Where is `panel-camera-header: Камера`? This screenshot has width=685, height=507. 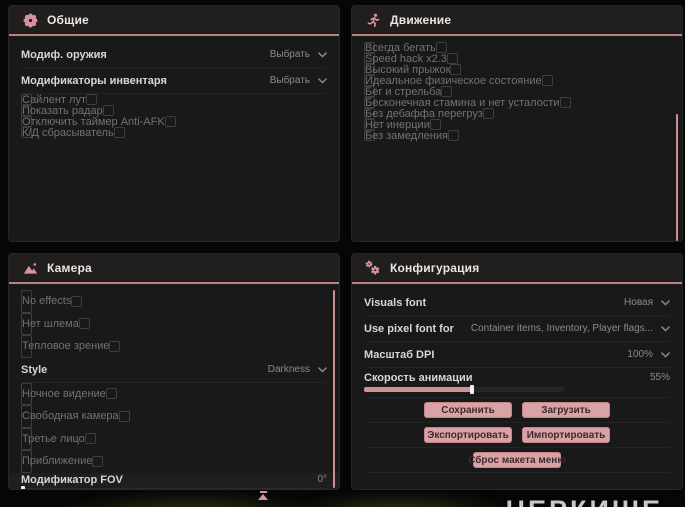
panel-camera-header: Камера is located at coordinates (174, 269).